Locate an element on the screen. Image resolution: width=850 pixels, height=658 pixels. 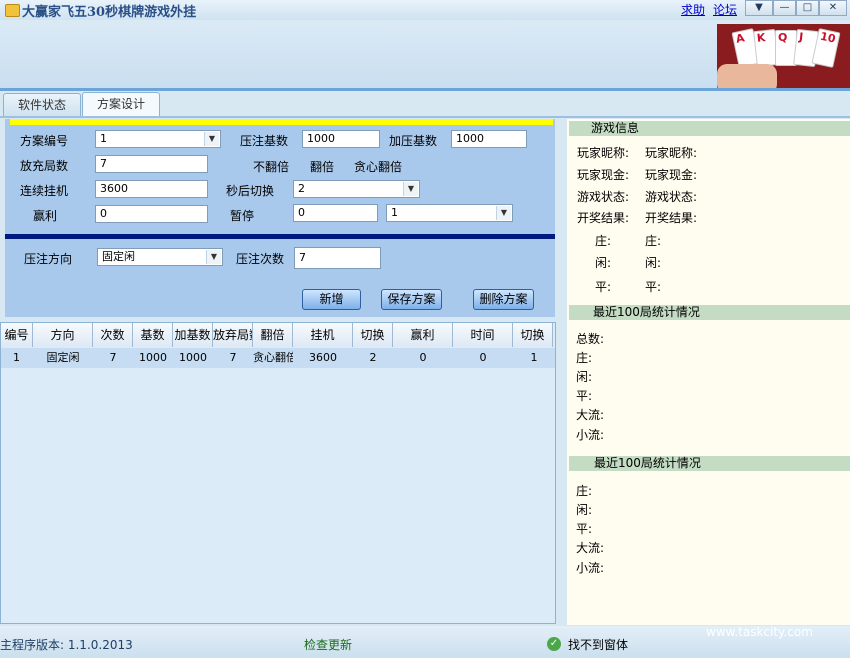
section-divider is located at coordinates (280, 236).